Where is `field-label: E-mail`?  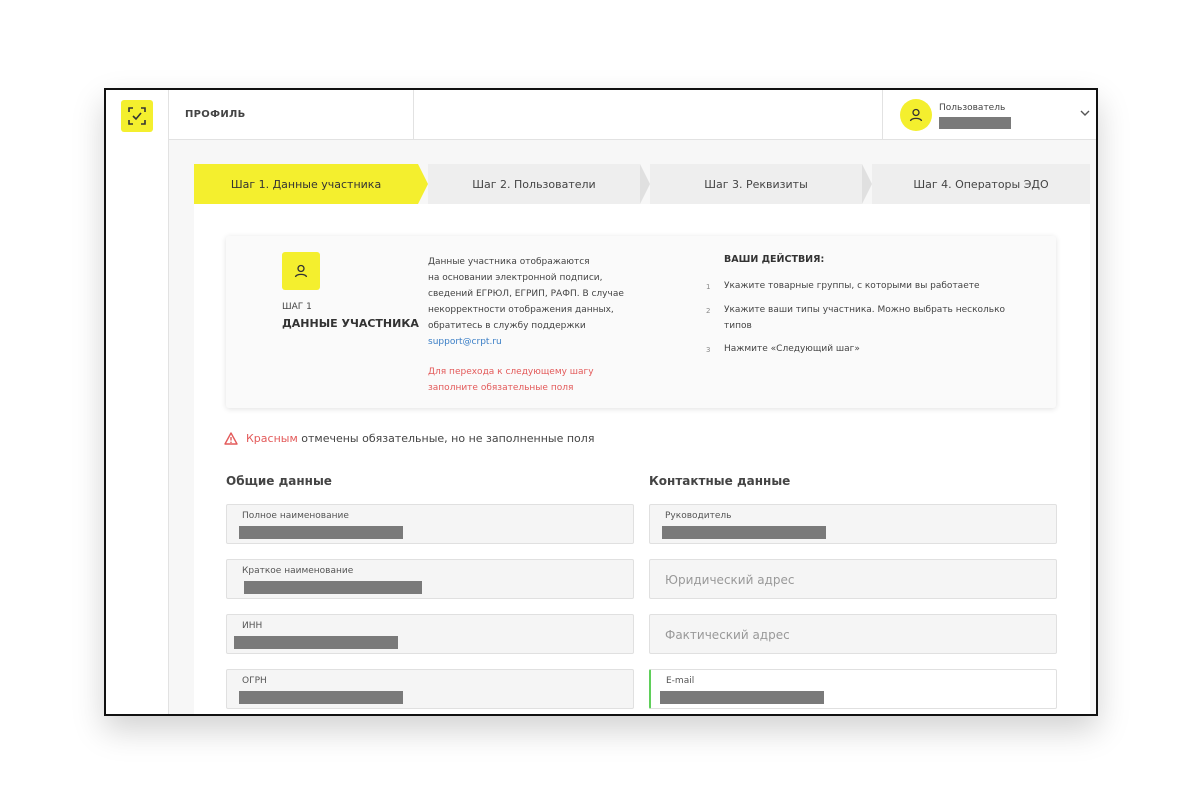
field-label: E-mail is located at coordinates (680, 681).